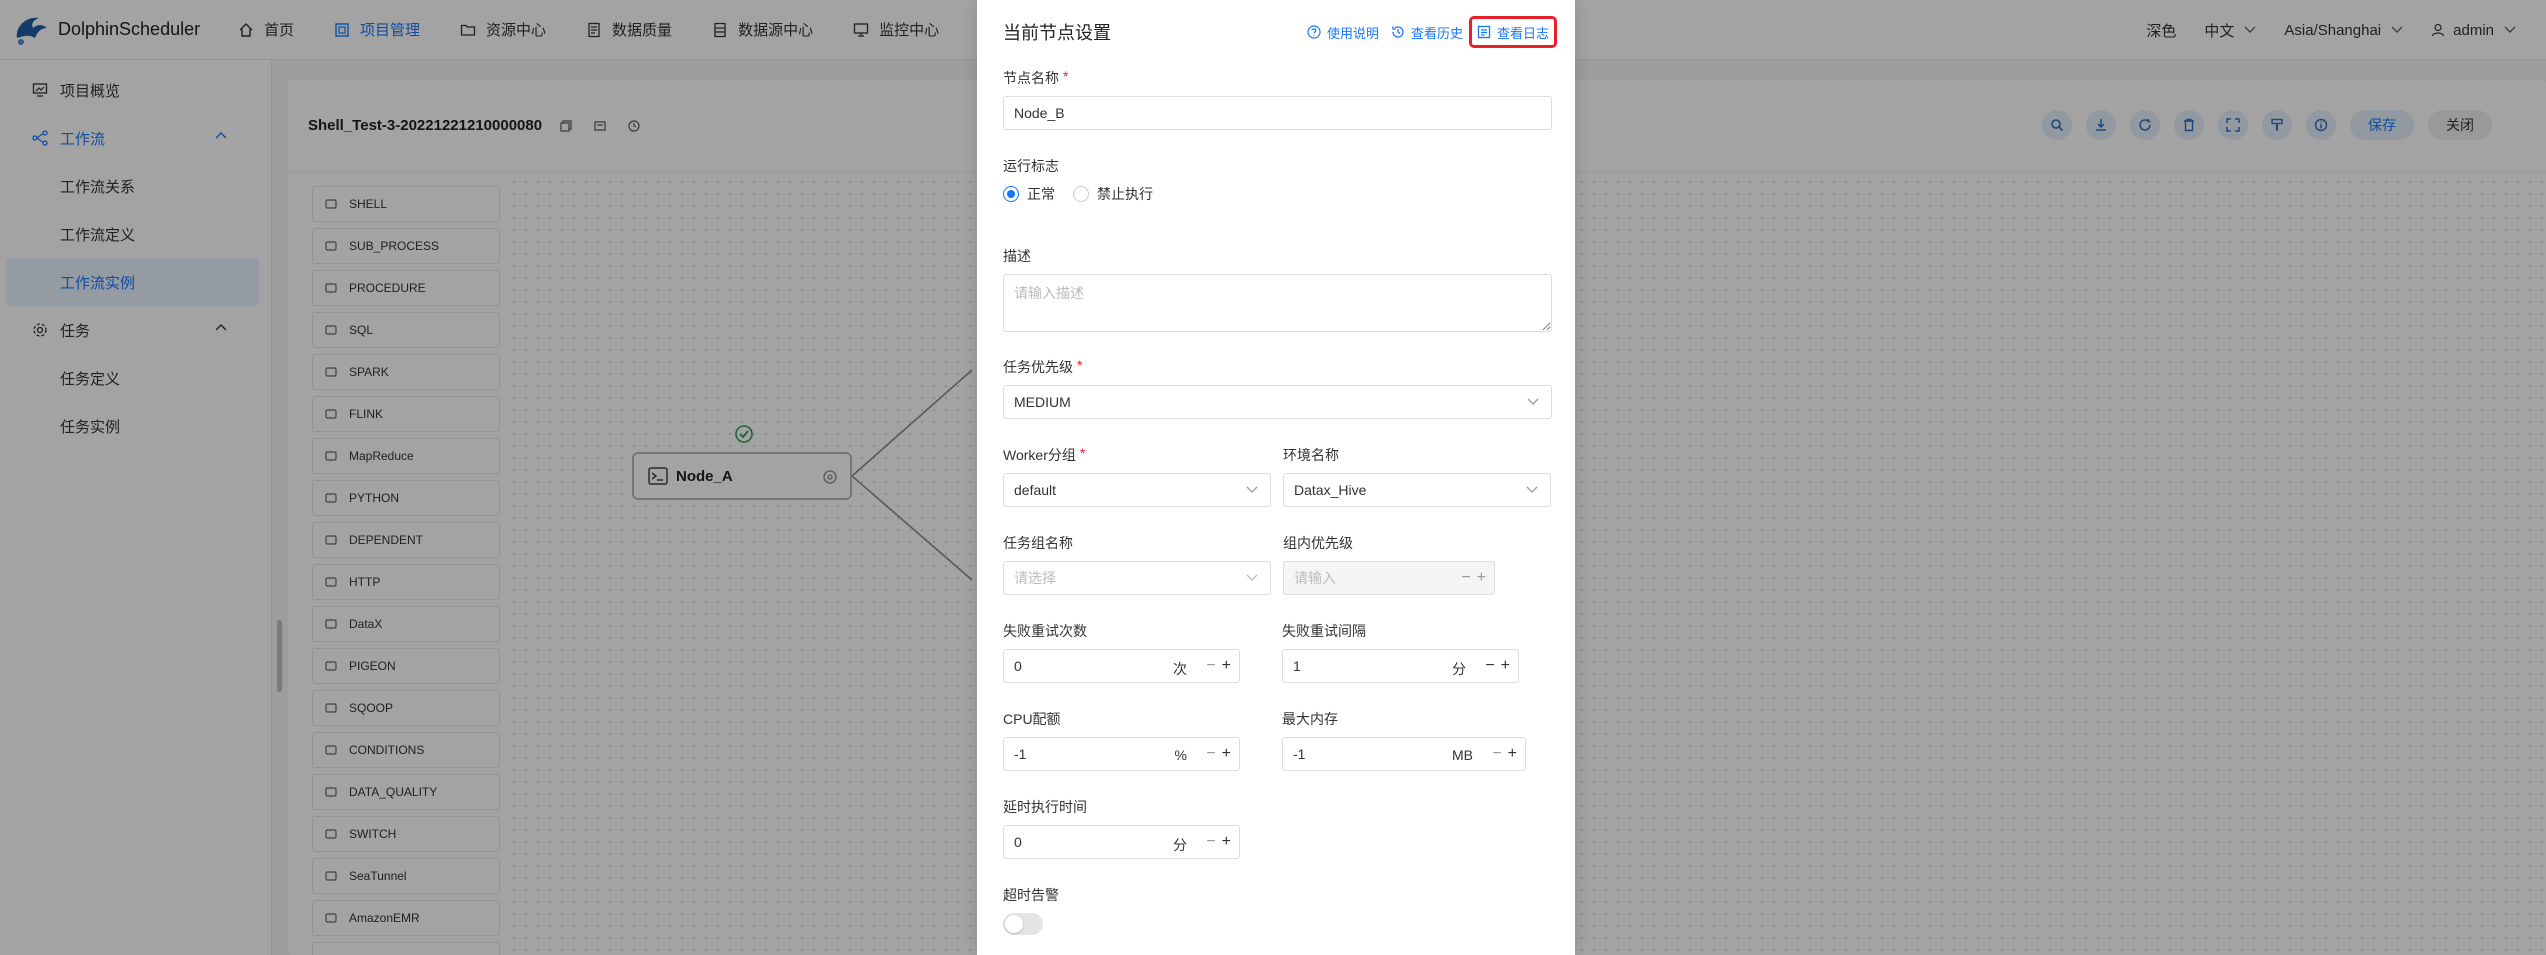 The image size is (2546, 955). I want to click on task-type-item: SQL, so click(406, 330).